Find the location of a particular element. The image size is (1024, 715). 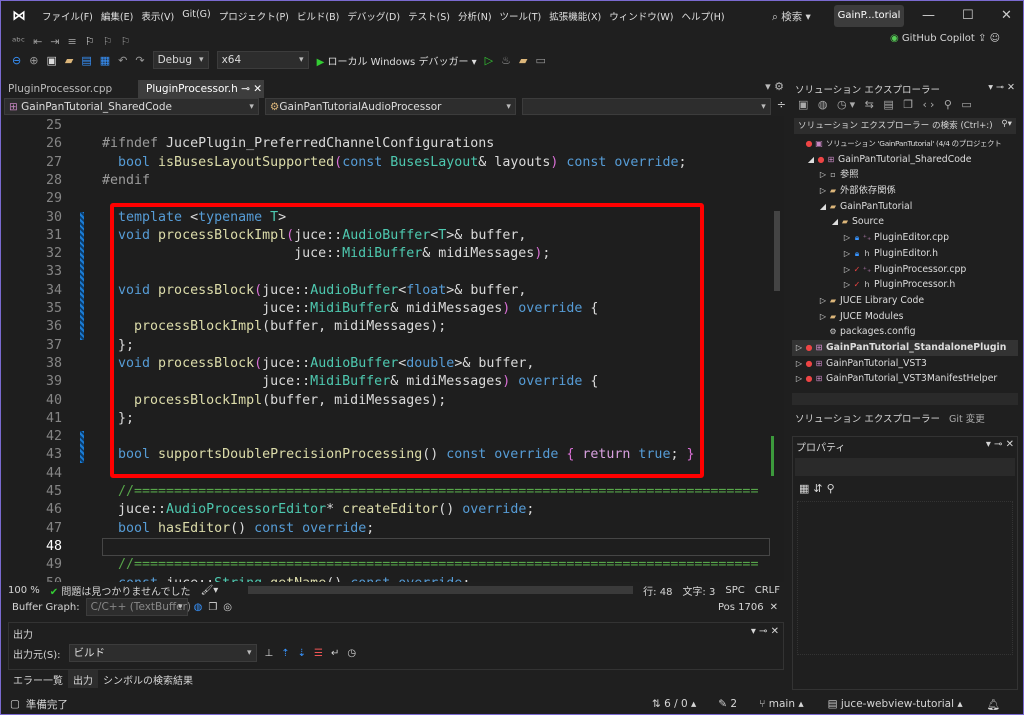

properties-controls: ▾ ⊸ ✕ is located at coordinates (1000, 446).